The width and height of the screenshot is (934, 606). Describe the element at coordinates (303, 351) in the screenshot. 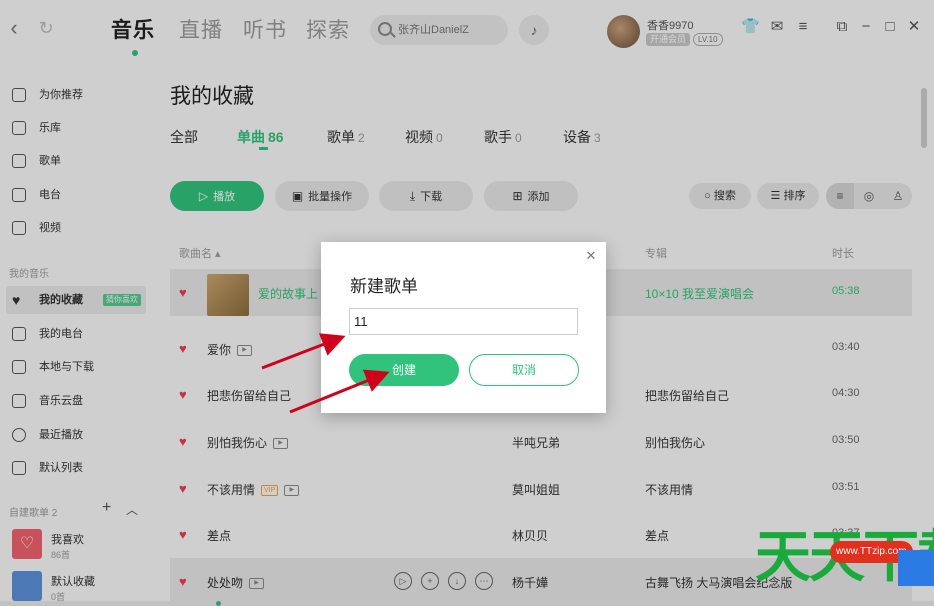

I see `arrow-to-input` at that location.